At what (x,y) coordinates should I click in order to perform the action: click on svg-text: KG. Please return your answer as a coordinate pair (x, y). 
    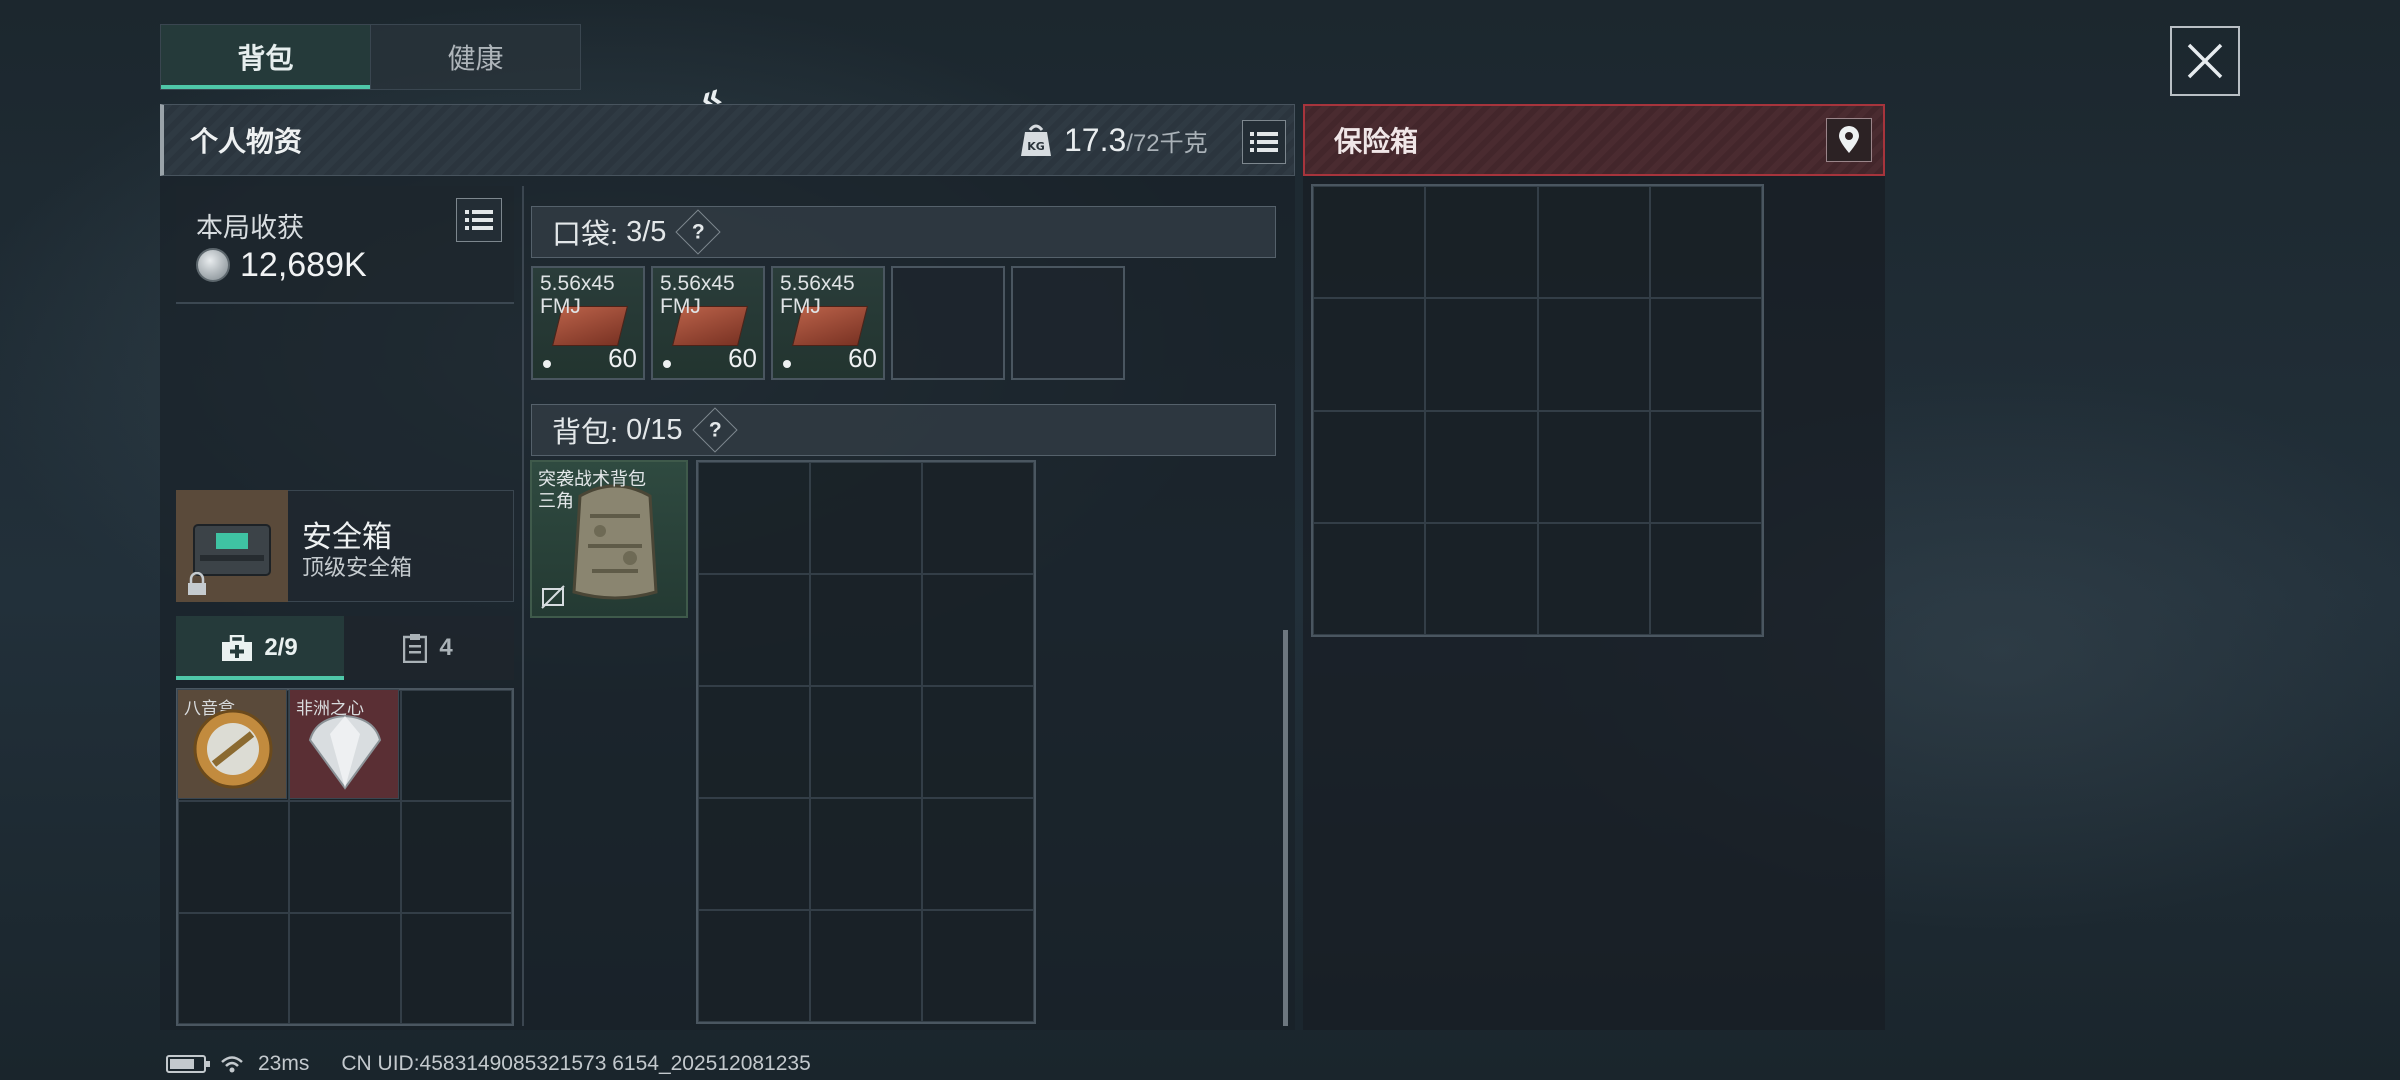
    Looking at the image, I should click on (1036, 146).